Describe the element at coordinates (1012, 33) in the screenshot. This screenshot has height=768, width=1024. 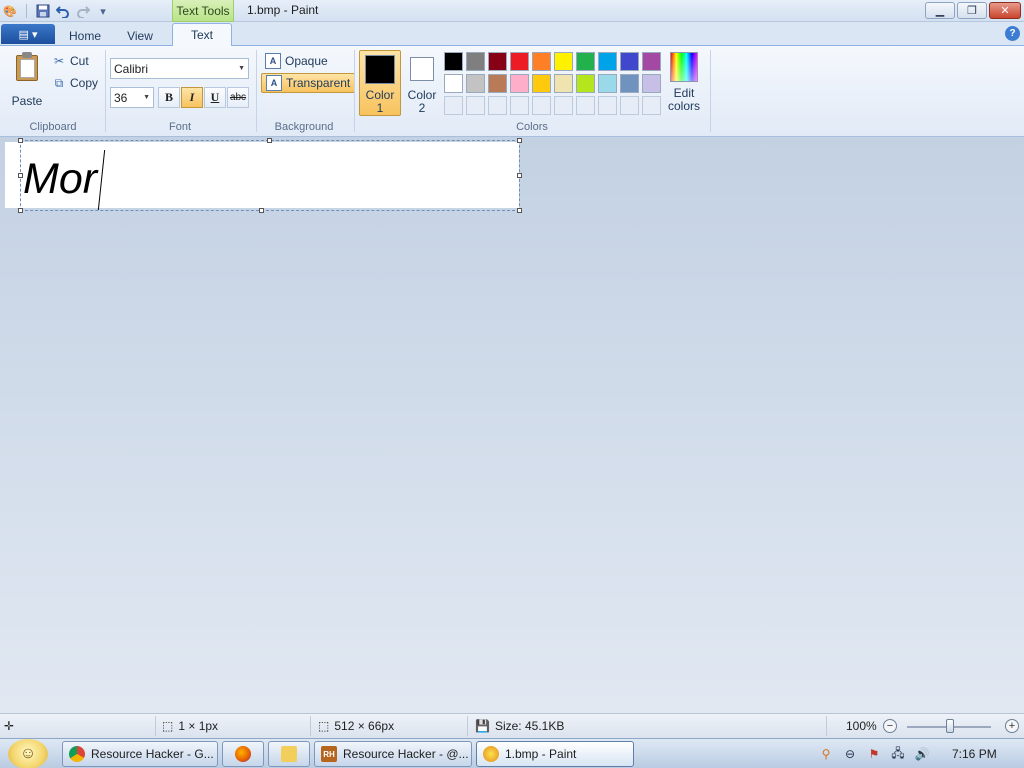
I see `help-icon: ?` at that location.